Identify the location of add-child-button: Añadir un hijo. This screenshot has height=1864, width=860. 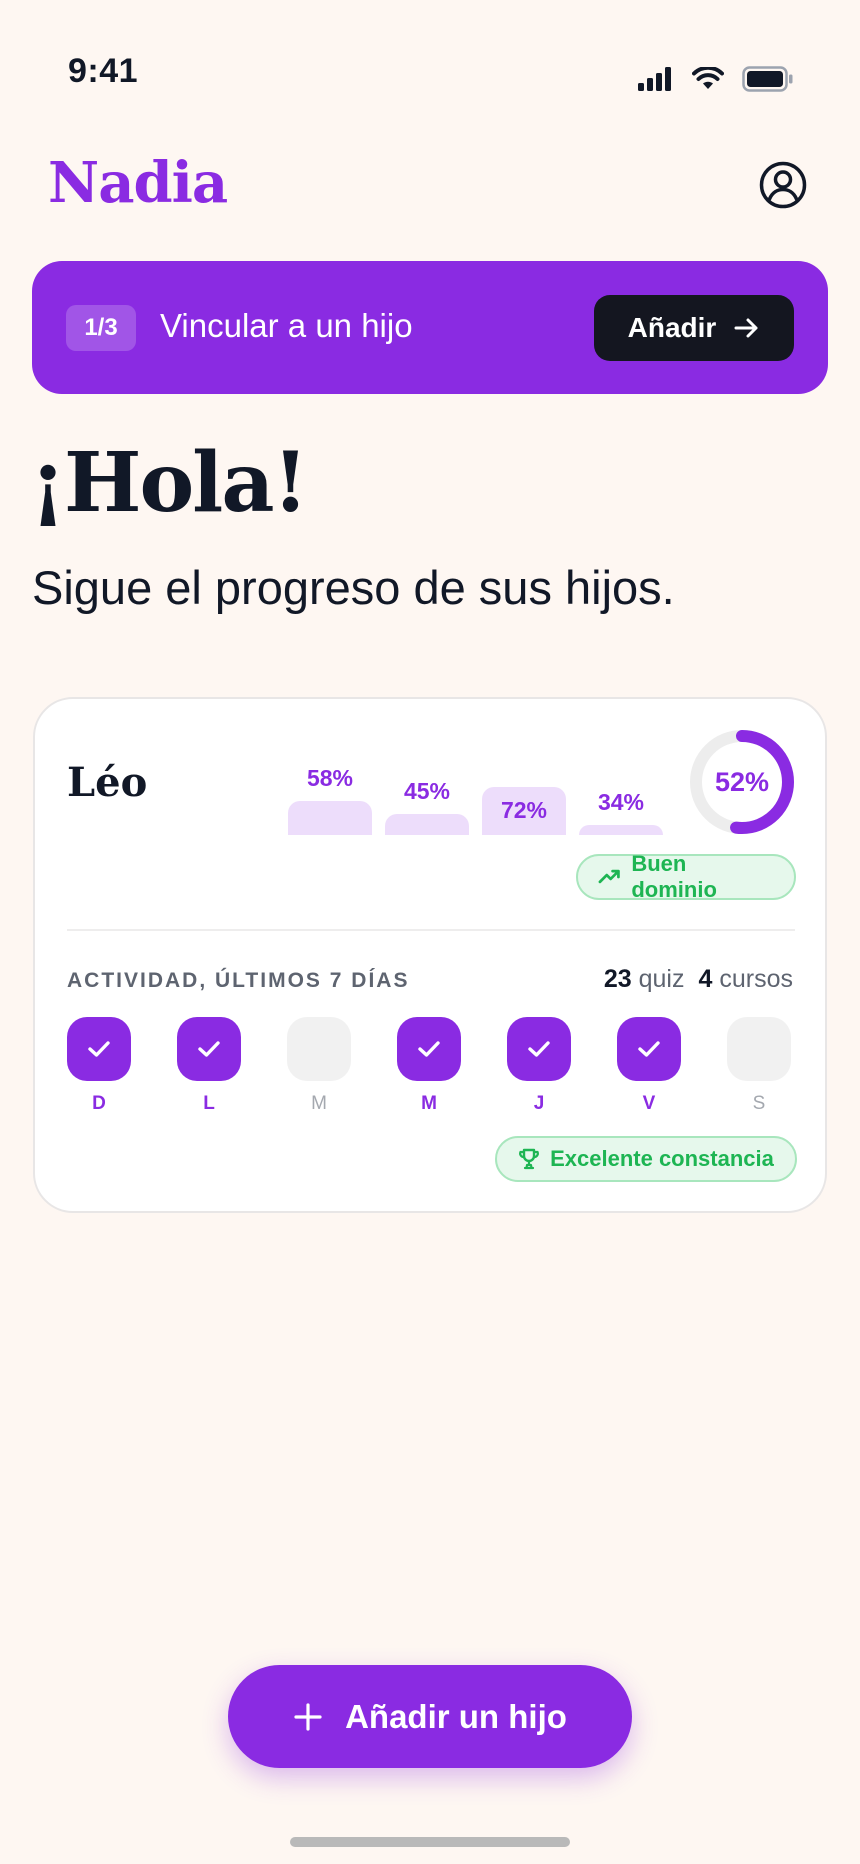
(430, 1716).